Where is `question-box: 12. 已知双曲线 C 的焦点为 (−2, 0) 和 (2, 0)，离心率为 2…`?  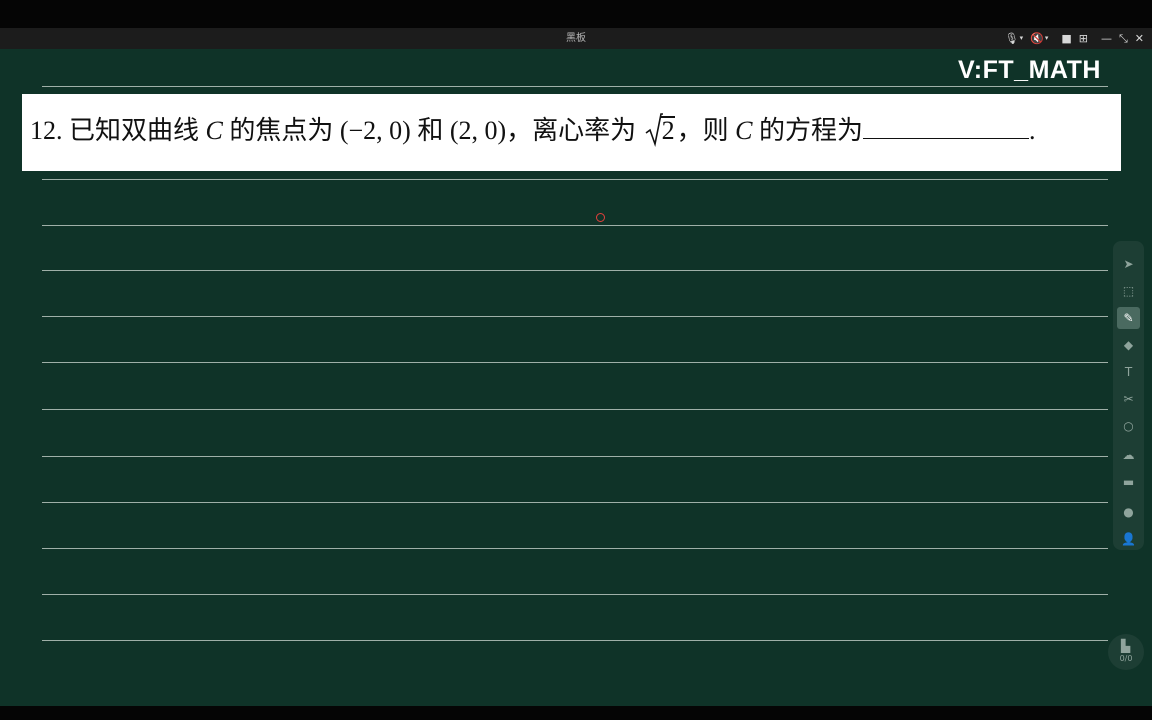 question-box: 12. 已知双曲线 C 的焦点为 (−2, 0) 和 (2, 0)，离心率为 2… is located at coordinates (571, 132).